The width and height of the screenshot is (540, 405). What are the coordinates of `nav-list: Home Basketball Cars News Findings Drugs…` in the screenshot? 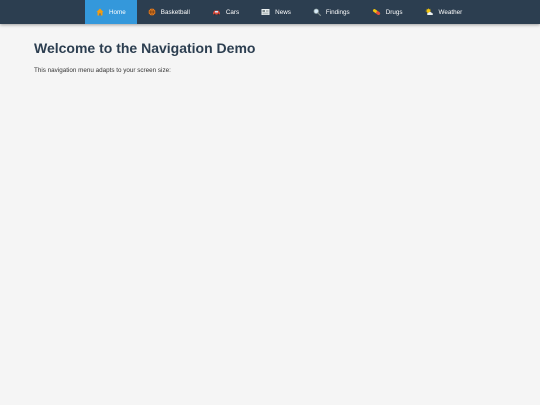 It's located at (279, 12).